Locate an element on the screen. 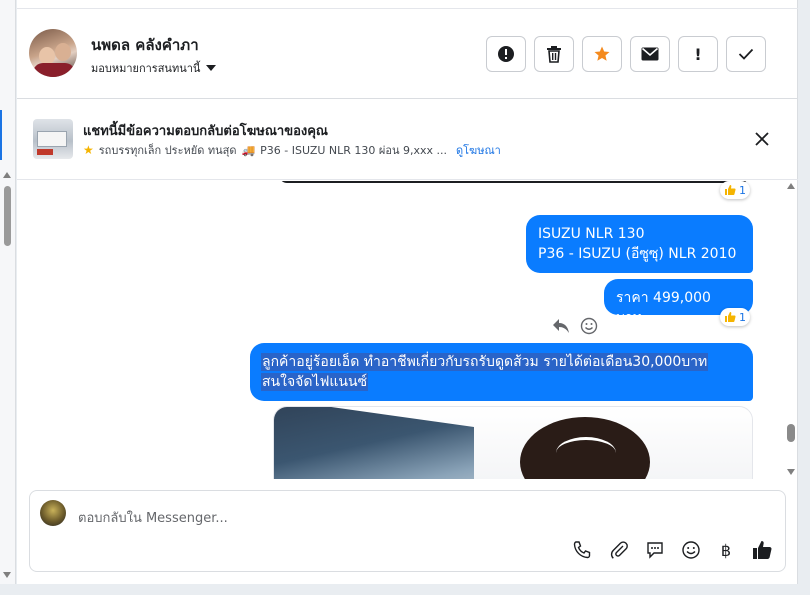 The width and height of the screenshot is (810, 595). active-indicator is located at coordinates (1, 135).